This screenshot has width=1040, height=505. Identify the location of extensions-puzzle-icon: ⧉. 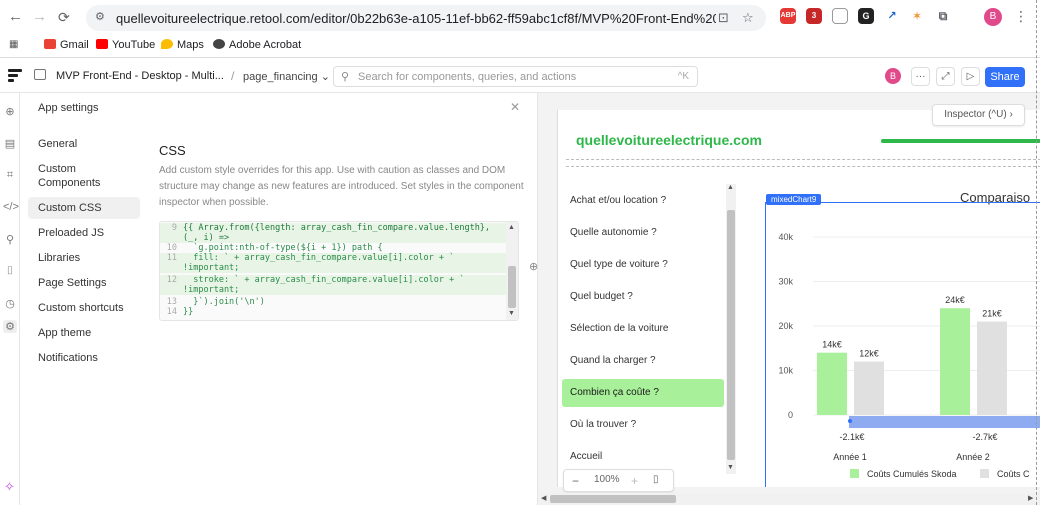
(943, 16).